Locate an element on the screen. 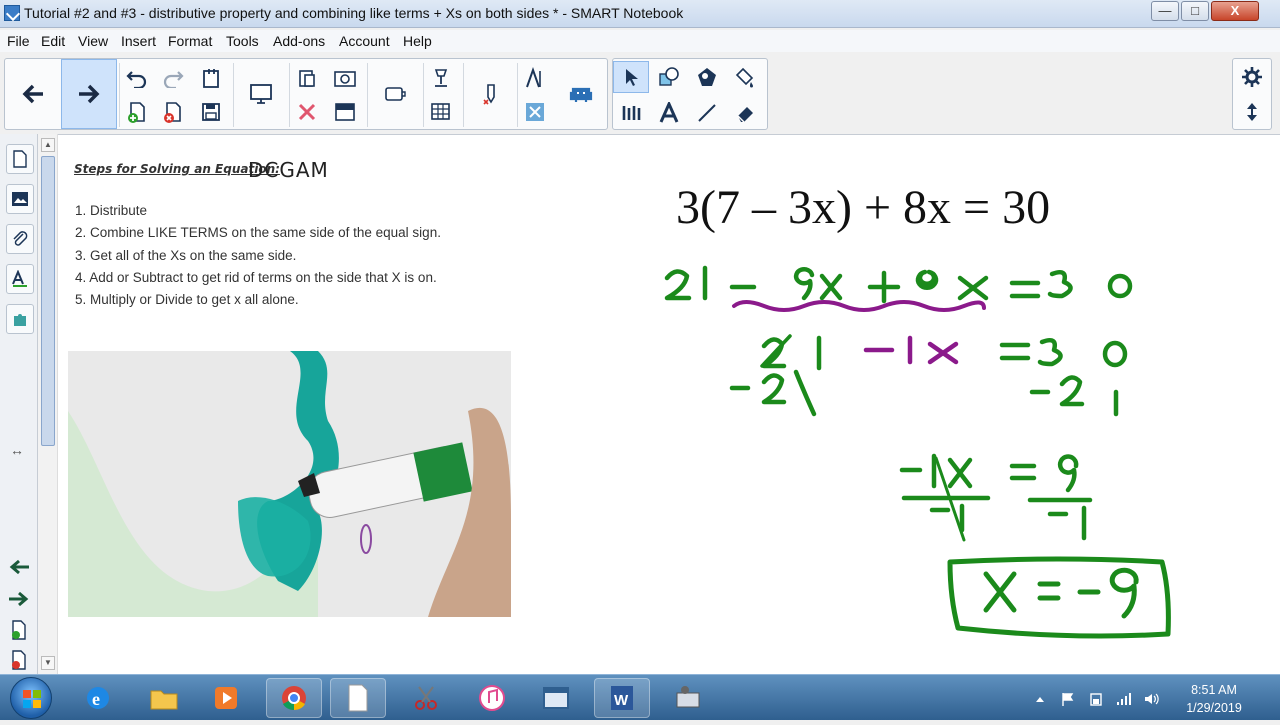 The image size is (1280, 725). menu-insert: Insert is located at coordinates (138, 41).